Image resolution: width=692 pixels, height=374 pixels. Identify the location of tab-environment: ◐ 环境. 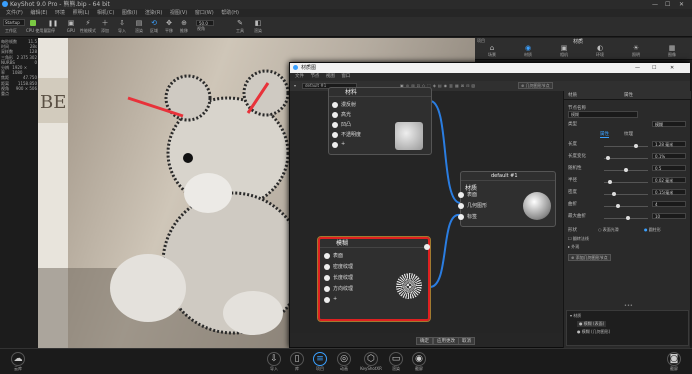
(600, 51).